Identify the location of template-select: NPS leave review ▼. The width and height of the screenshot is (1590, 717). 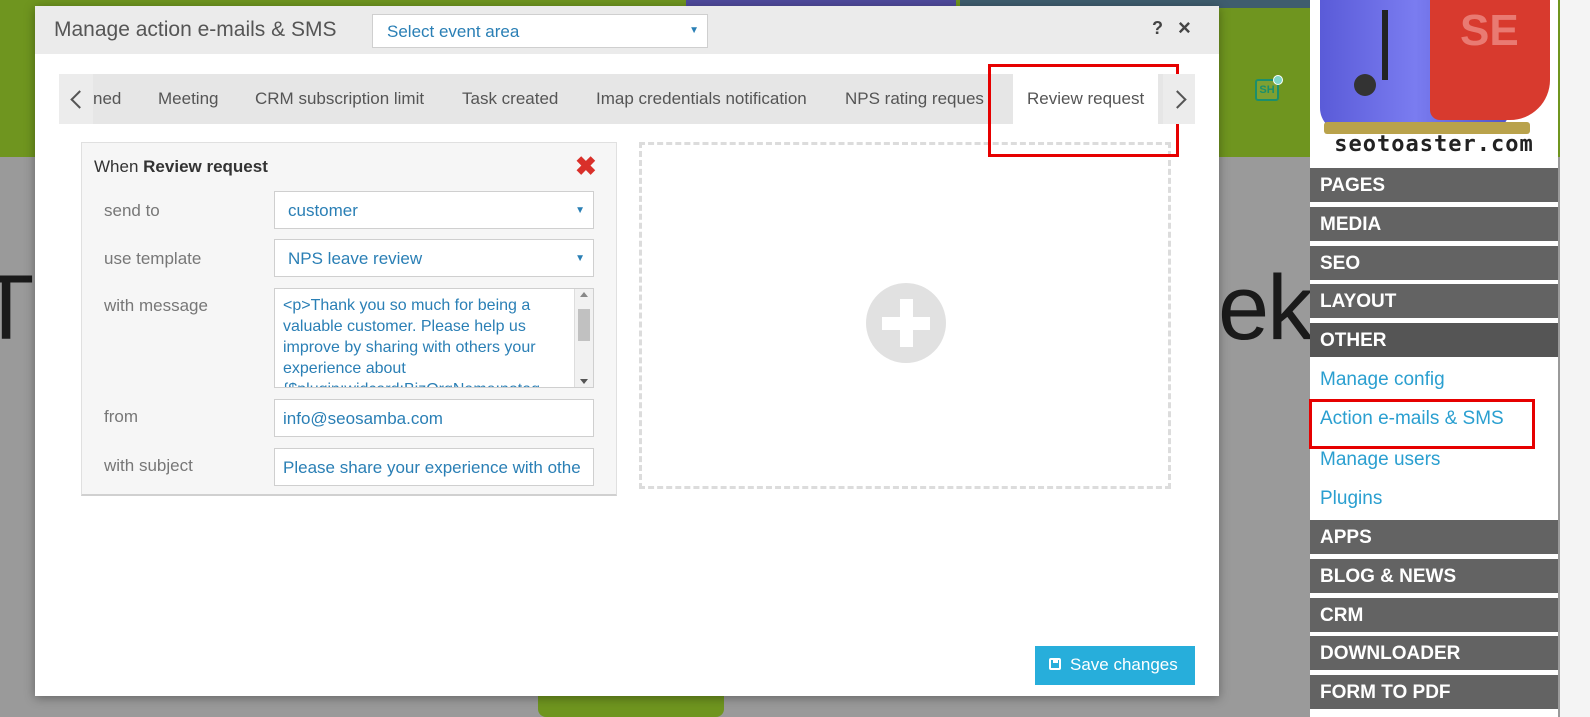
(434, 258).